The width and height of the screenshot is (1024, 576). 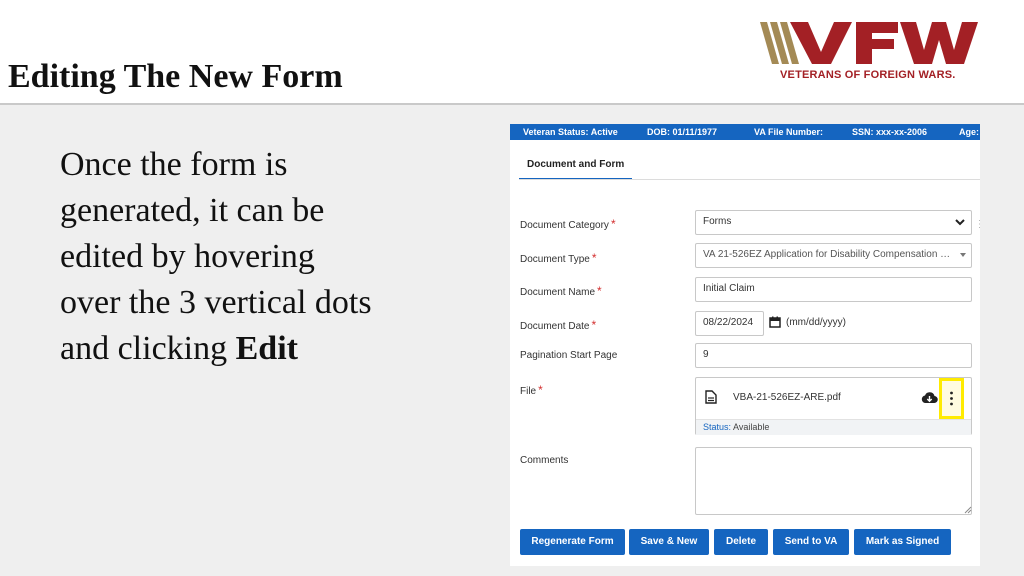 What do you see at coordinates (789, 132) in the screenshot?
I see `va-file-number: VA File Number:` at bounding box center [789, 132].